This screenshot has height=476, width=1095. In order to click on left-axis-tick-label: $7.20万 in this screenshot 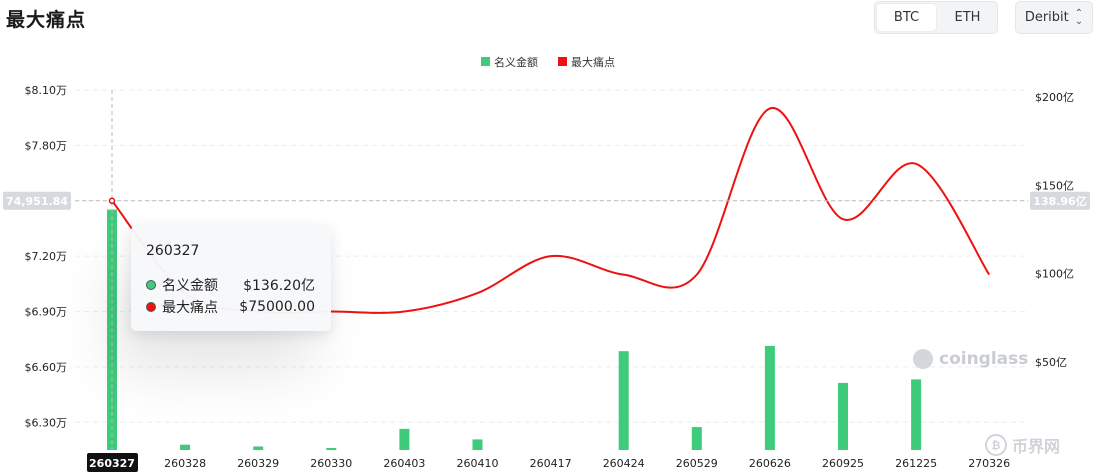, I will do `click(46, 256)`.